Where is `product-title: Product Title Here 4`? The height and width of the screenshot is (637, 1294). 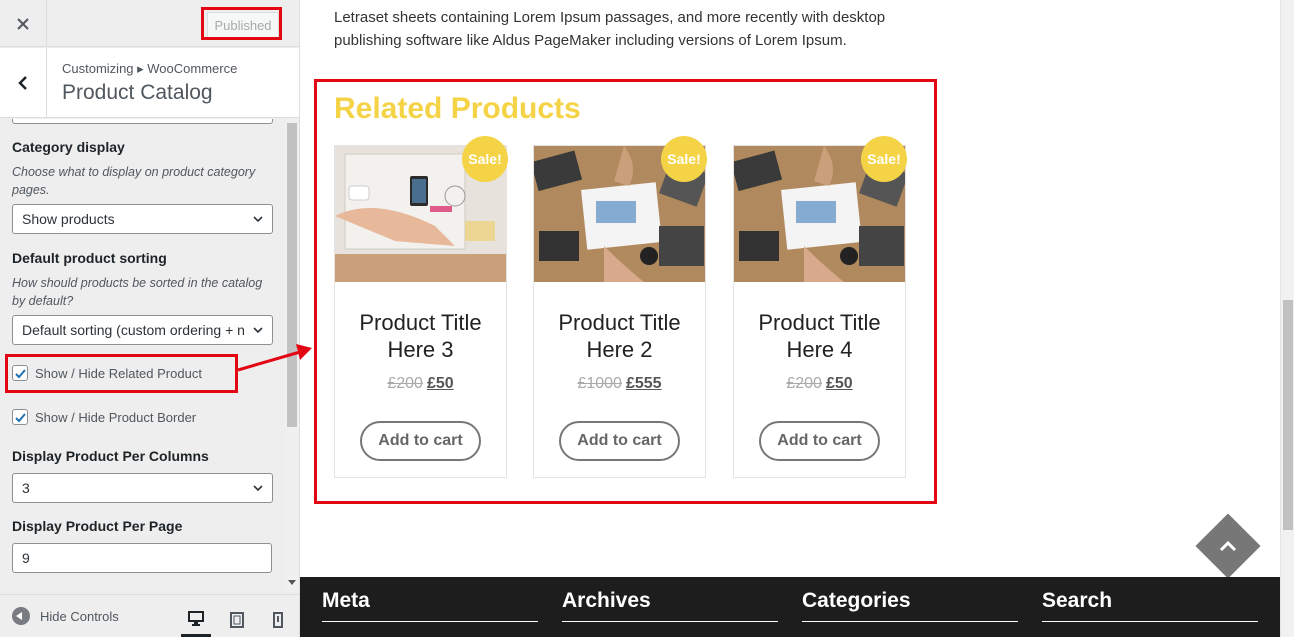
product-title: Product Title Here 4 is located at coordinates (819, 336).